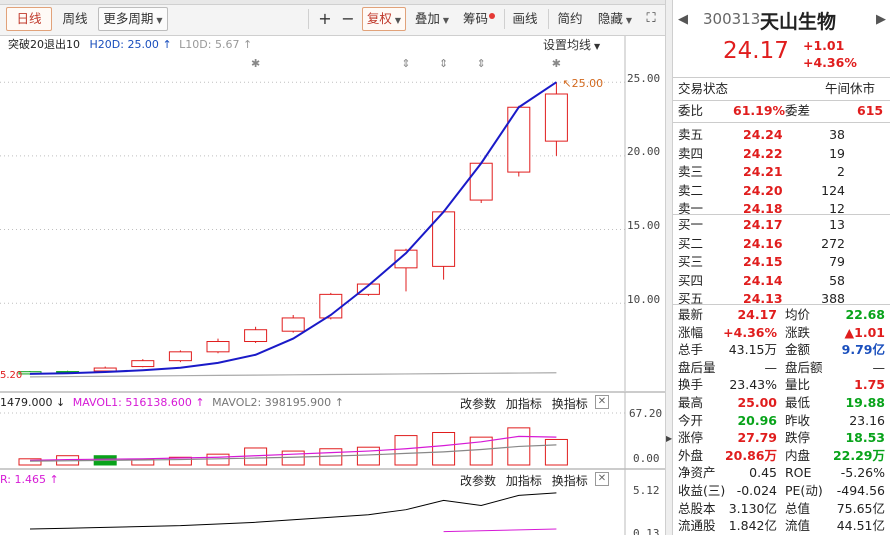 This screenshot has height=535, width=890. I want to click on bid-row-4-price: 24.14, so click(763, 281).